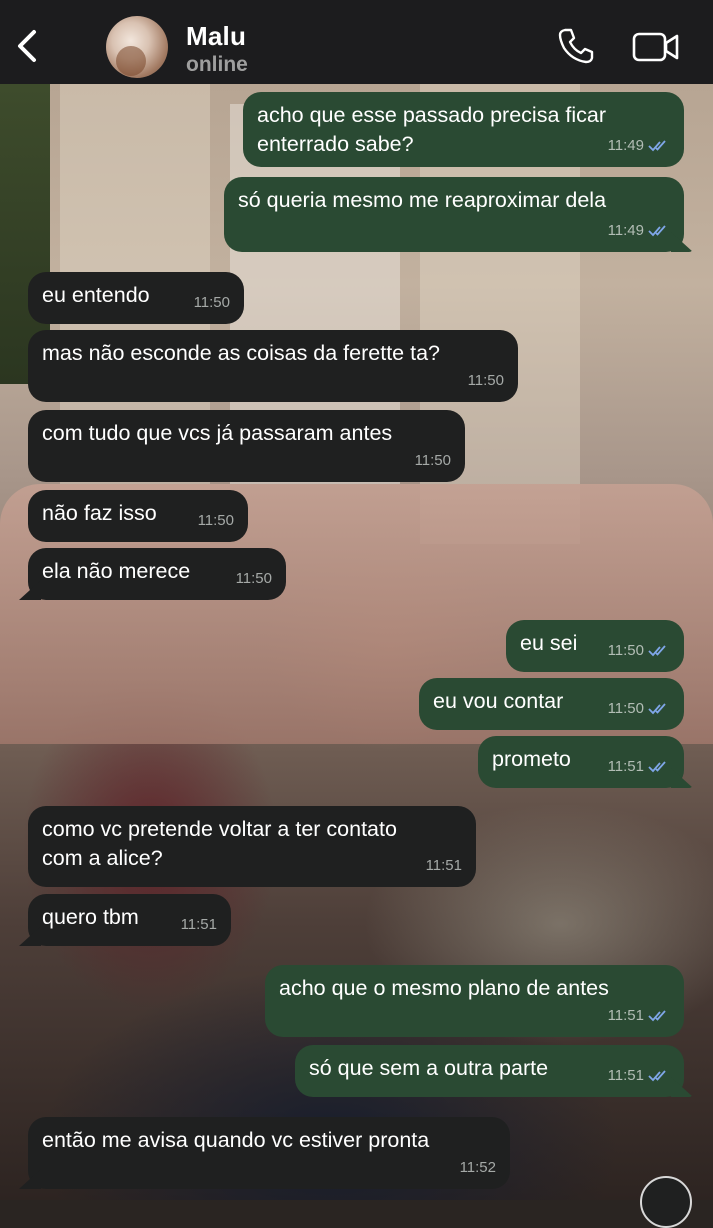  What do you see at coordinates (157, 574) in the screenshot?
I see `message-incoming: ela não merece 11:50` at bounding box center [157, 574].